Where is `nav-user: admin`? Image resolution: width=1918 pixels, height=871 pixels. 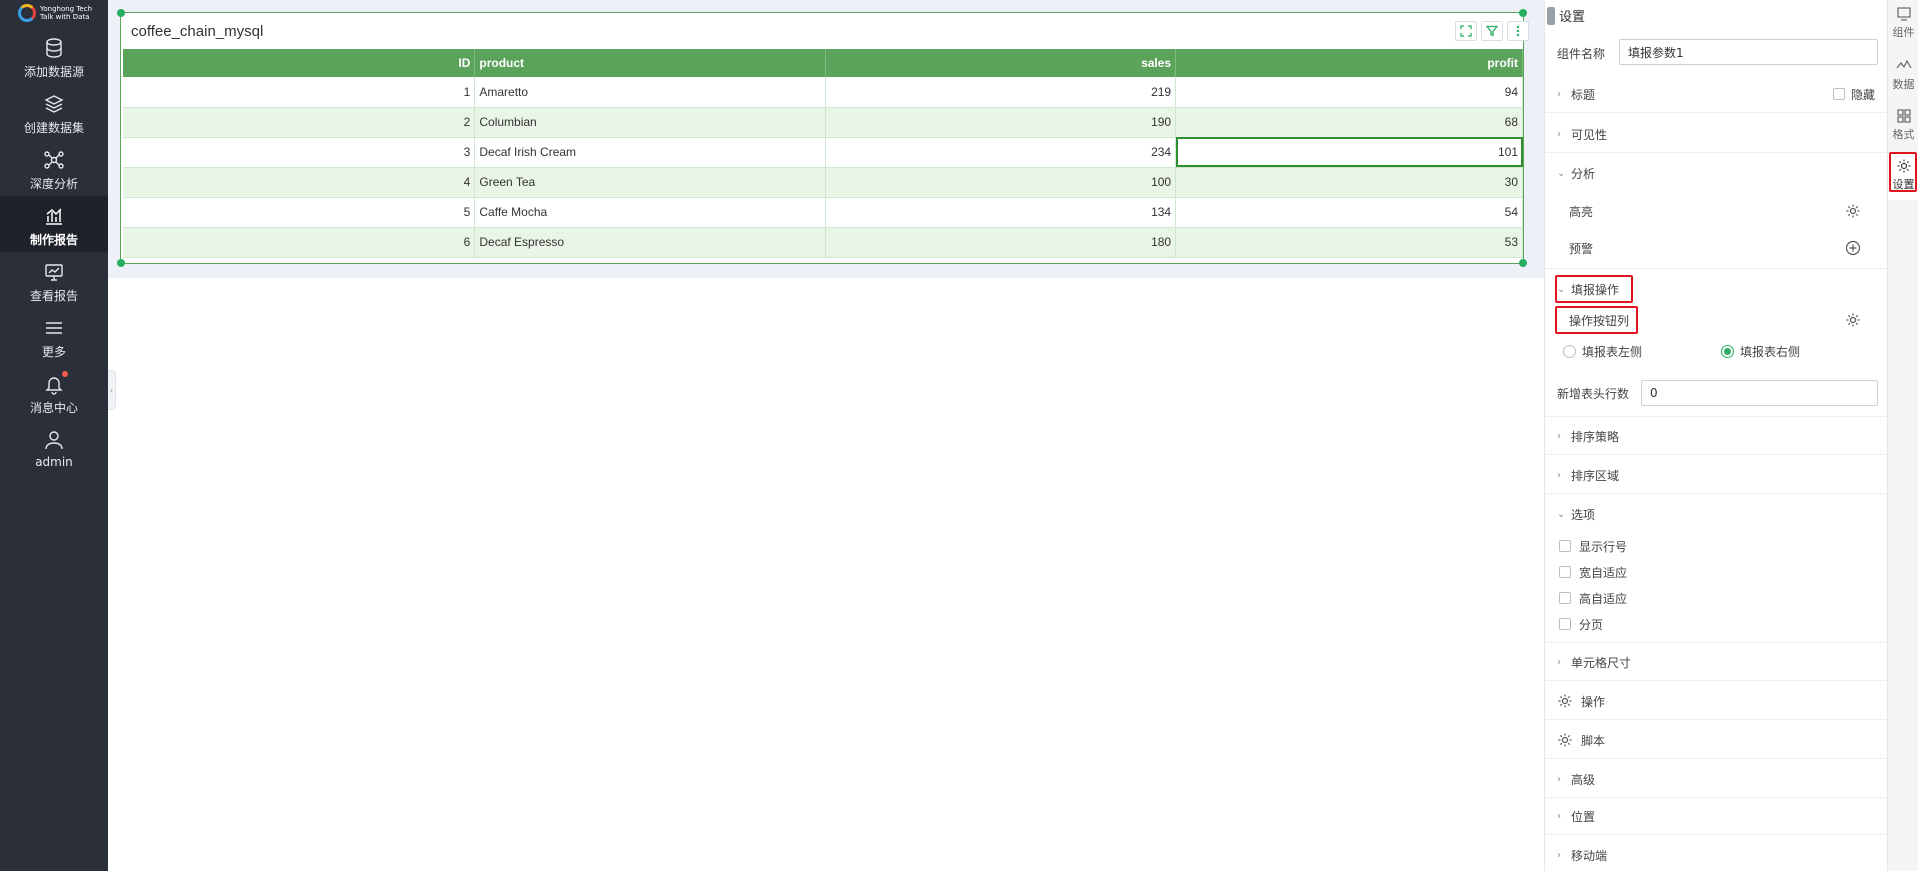 nav-user: admin is located at coordinates (54, 448).